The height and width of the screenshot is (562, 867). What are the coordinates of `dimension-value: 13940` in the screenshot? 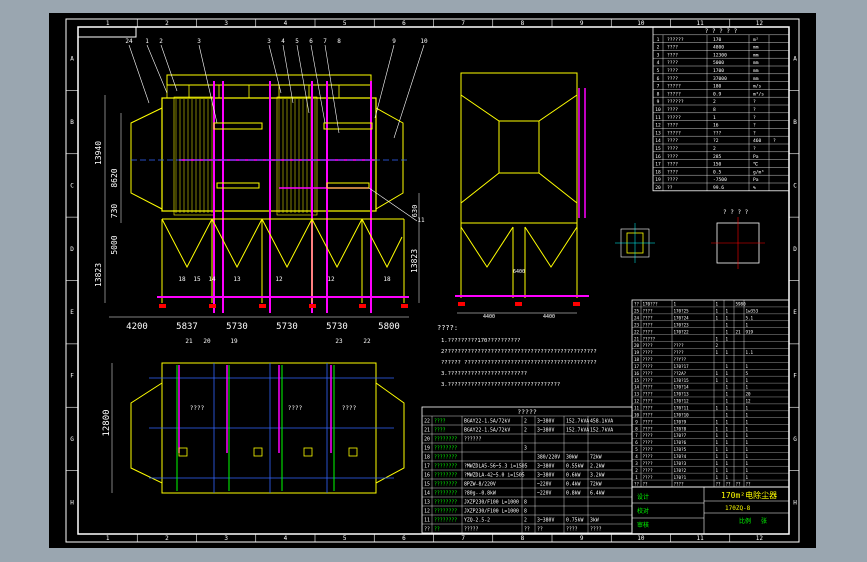 It's located at (98, 153).